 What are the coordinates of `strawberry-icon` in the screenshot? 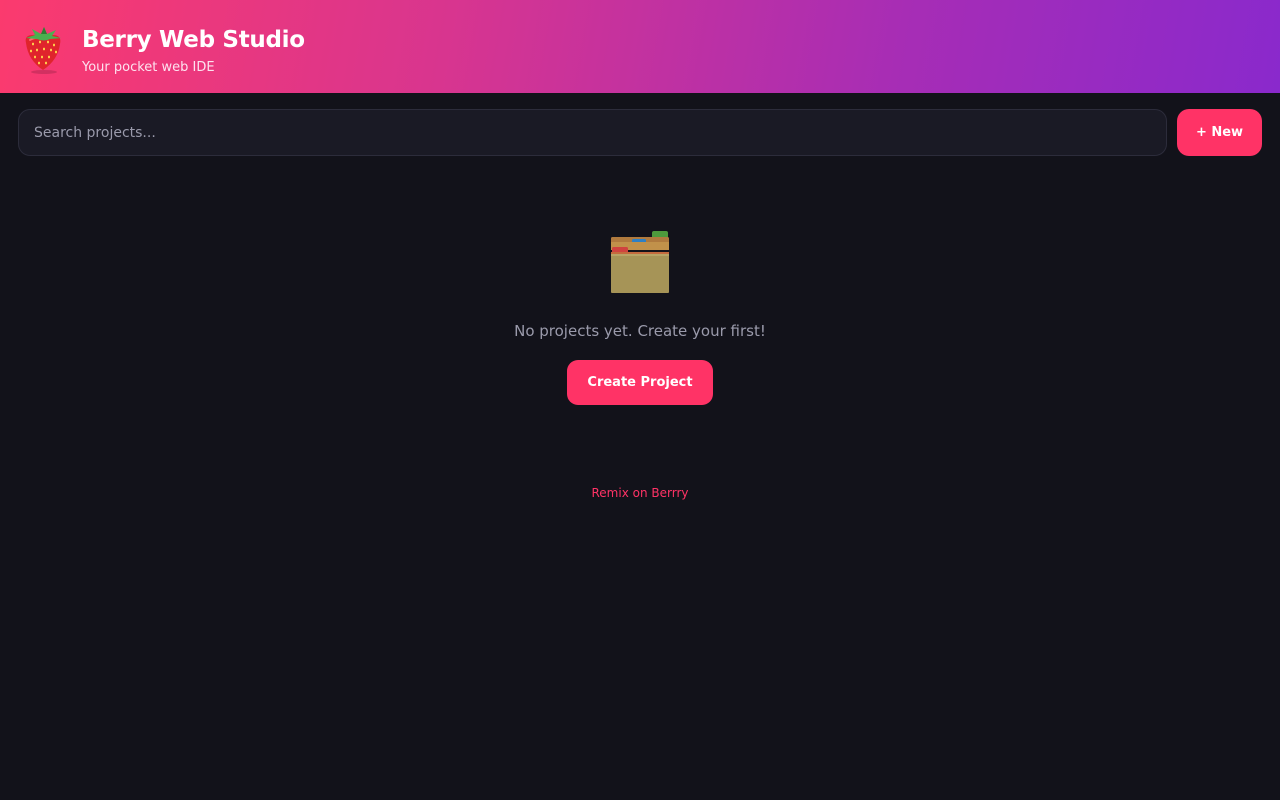 It's located at (43, 50).